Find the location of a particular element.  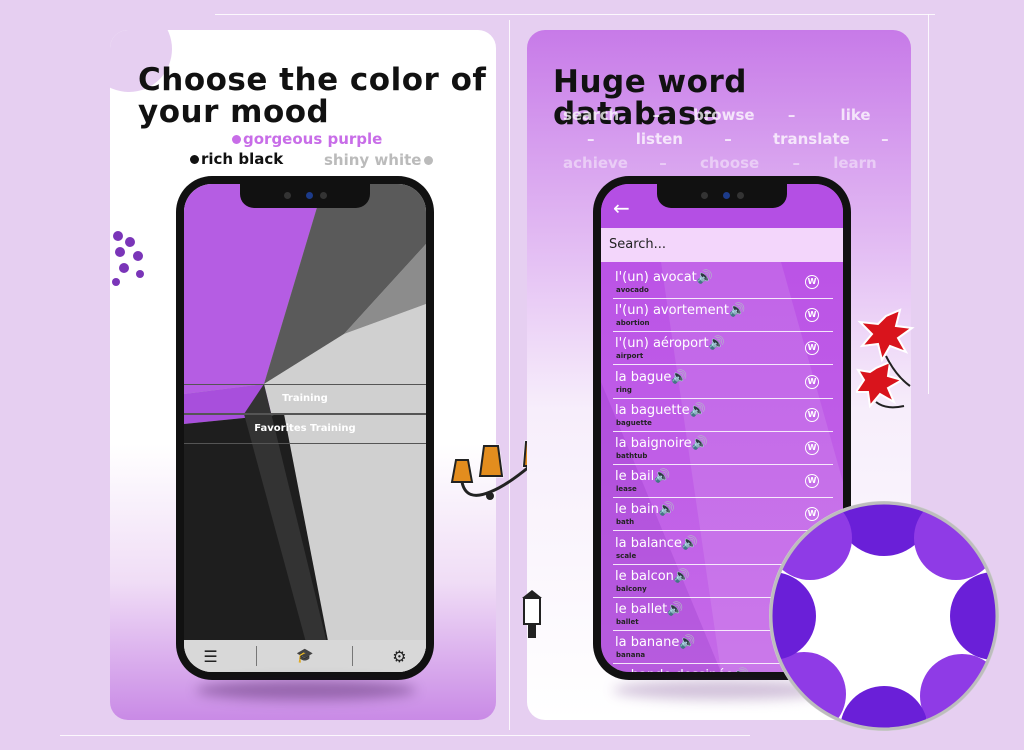

word-french: l'(un) avortement🔊 is located at coordinates (680, 311).